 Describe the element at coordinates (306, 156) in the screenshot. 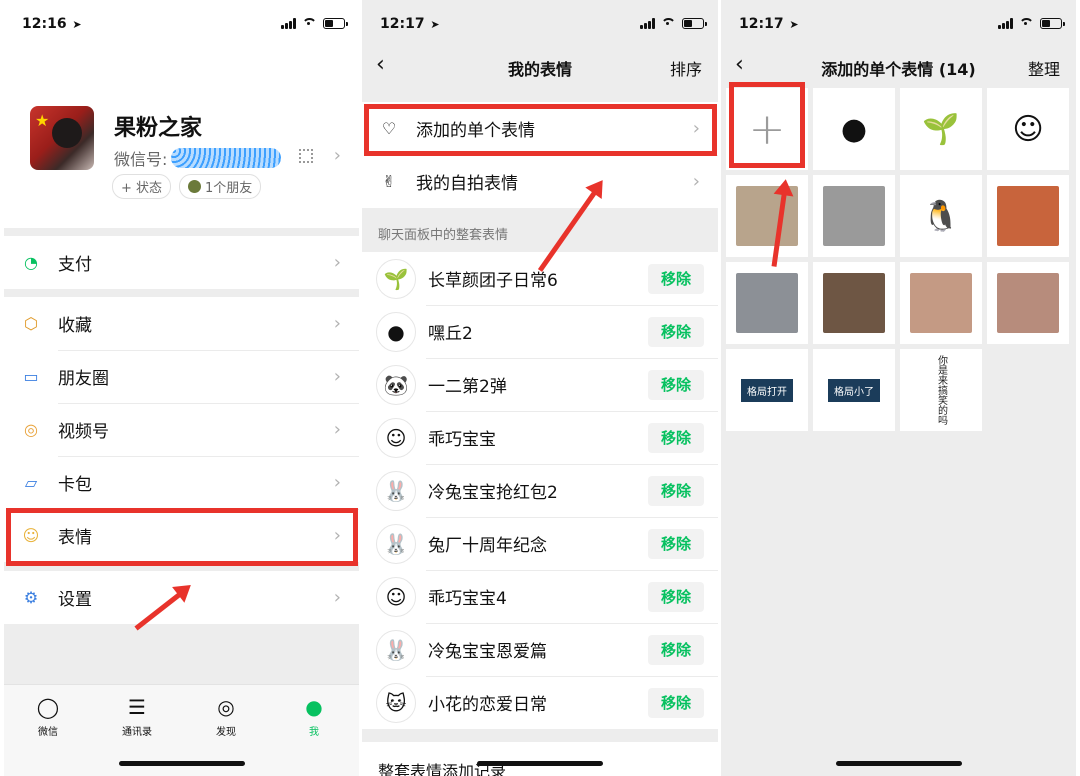

I see `qr-code-icon` at that location.